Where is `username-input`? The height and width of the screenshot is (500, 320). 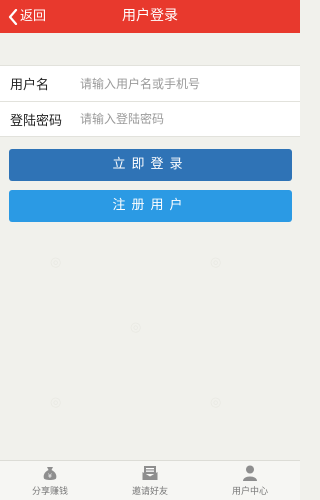
username-input is located at coordinates (187, 83).